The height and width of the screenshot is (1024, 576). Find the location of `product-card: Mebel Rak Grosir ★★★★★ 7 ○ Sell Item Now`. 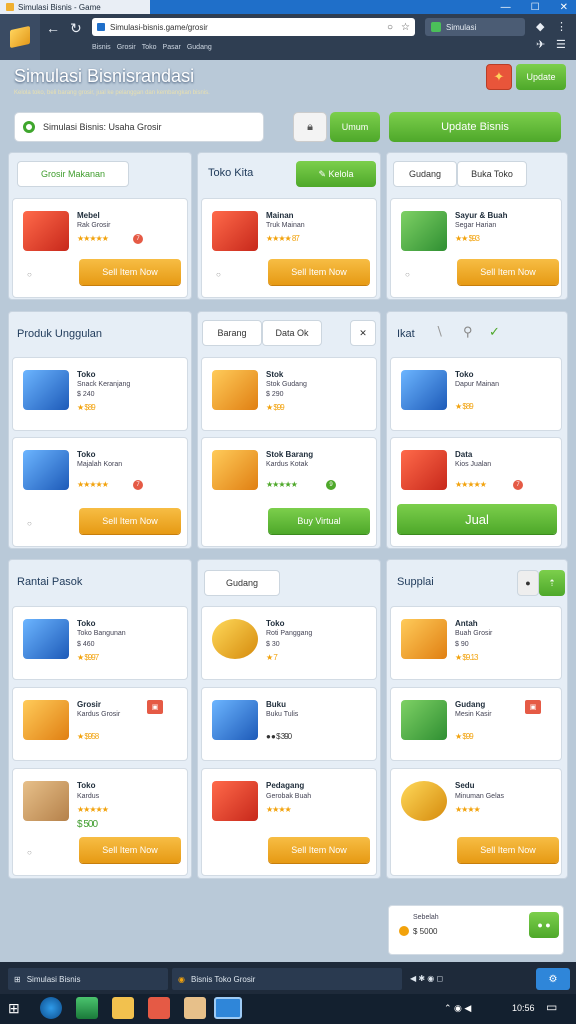

product-card: Mebel Rak Grosir ★★★★★ 7 ○ Sell Item Now is located at coordinates (100, 248).